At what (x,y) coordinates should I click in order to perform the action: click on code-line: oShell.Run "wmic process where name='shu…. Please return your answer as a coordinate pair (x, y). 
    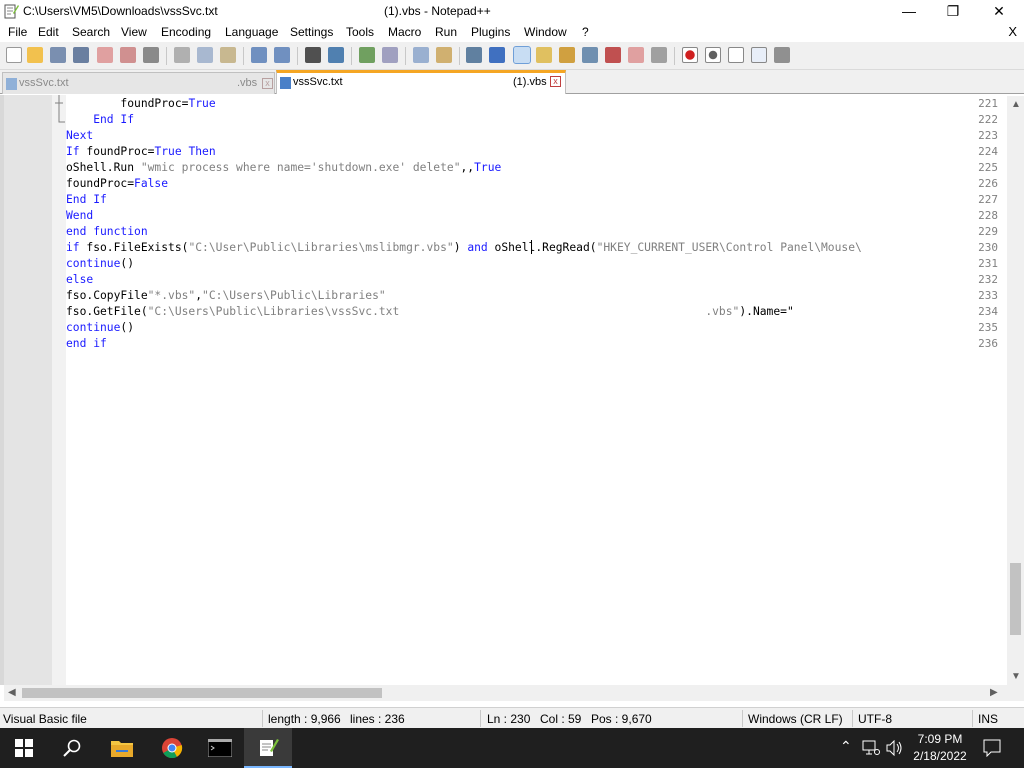
    Looking at the image, I should click on (283, 167).